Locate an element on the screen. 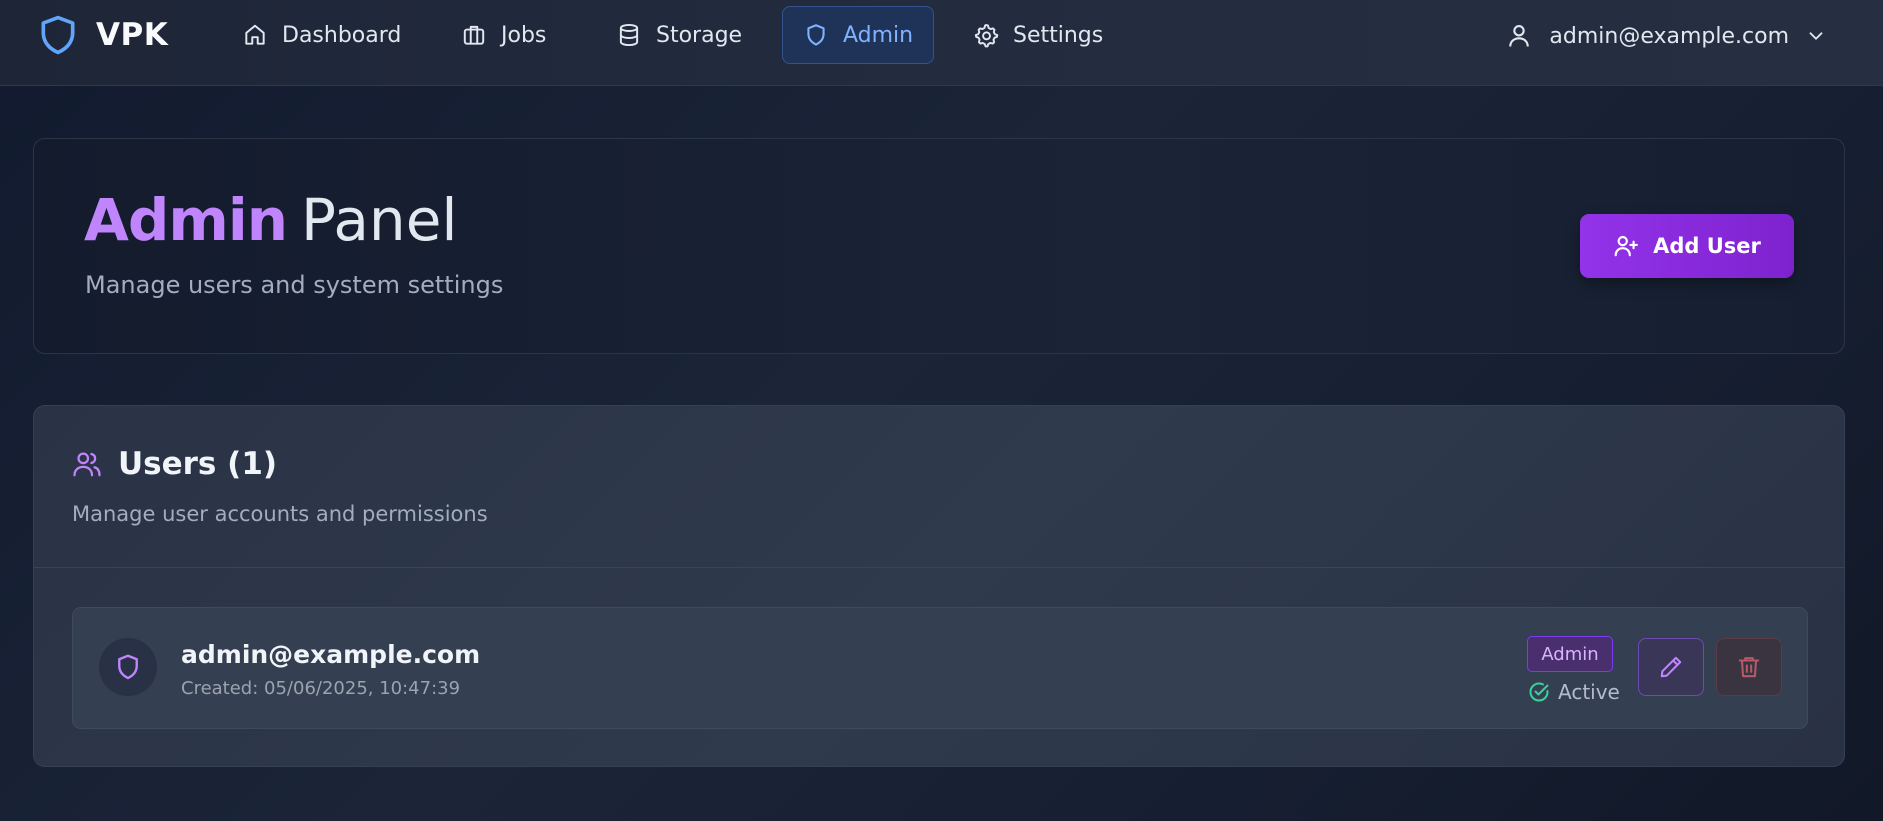 This screenshot has width=1883, height=821. home-icon is located at coordinates (255, 34).